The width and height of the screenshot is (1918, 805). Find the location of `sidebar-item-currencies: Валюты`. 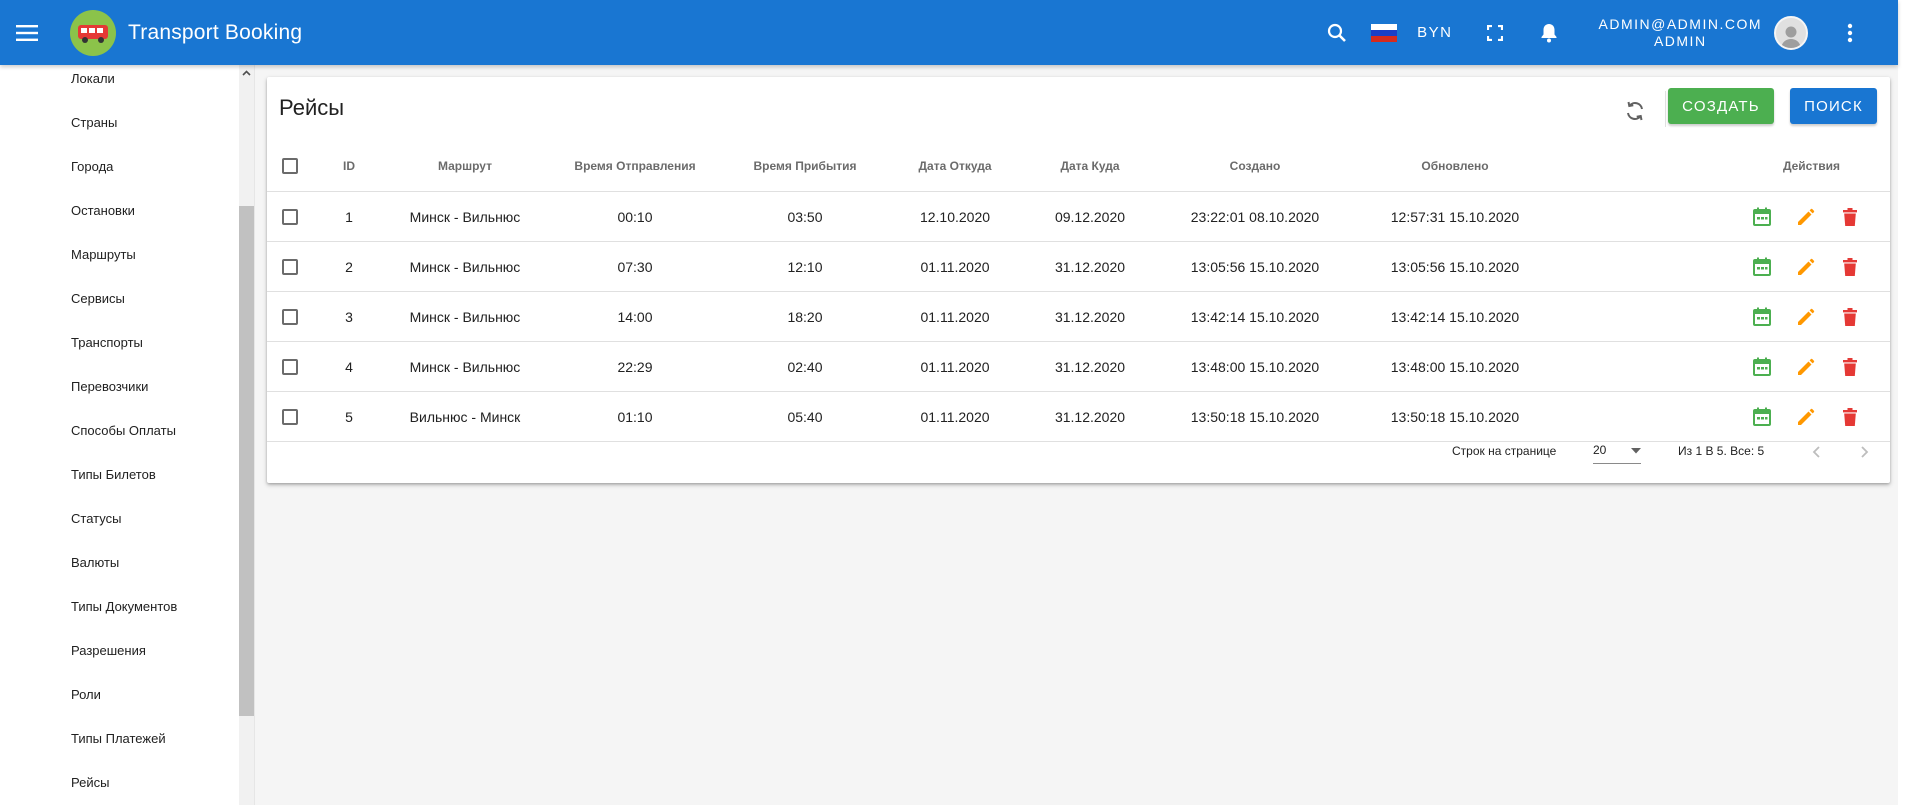

sidebar-item-currencies: Валюты is located at coordinates (127, 563).